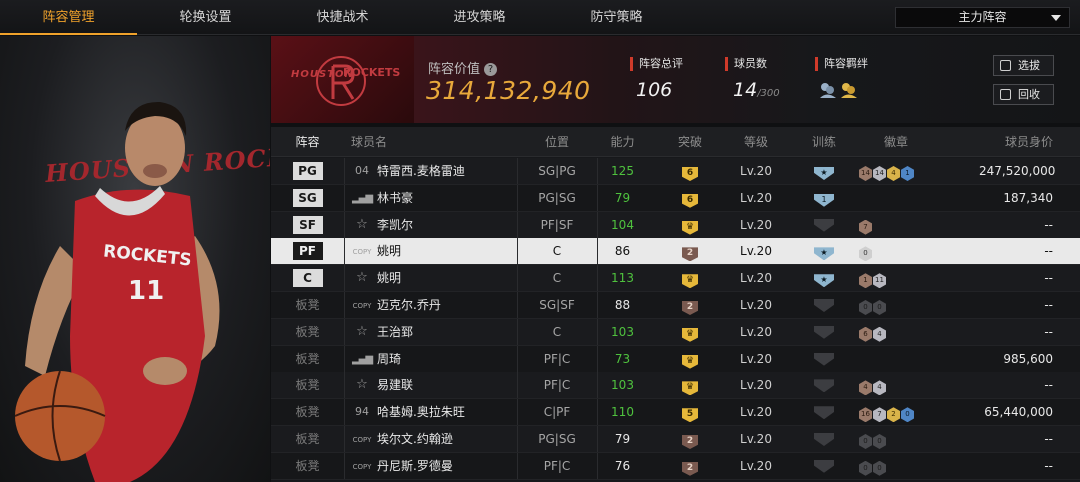 Image resolution: width=1080 pixels, height=482 pixels. What do you see at coordinates (616, 17) in the screenshot?
I see `tab-defense-strategy: 防守策略` at bounding box center [616, 17].